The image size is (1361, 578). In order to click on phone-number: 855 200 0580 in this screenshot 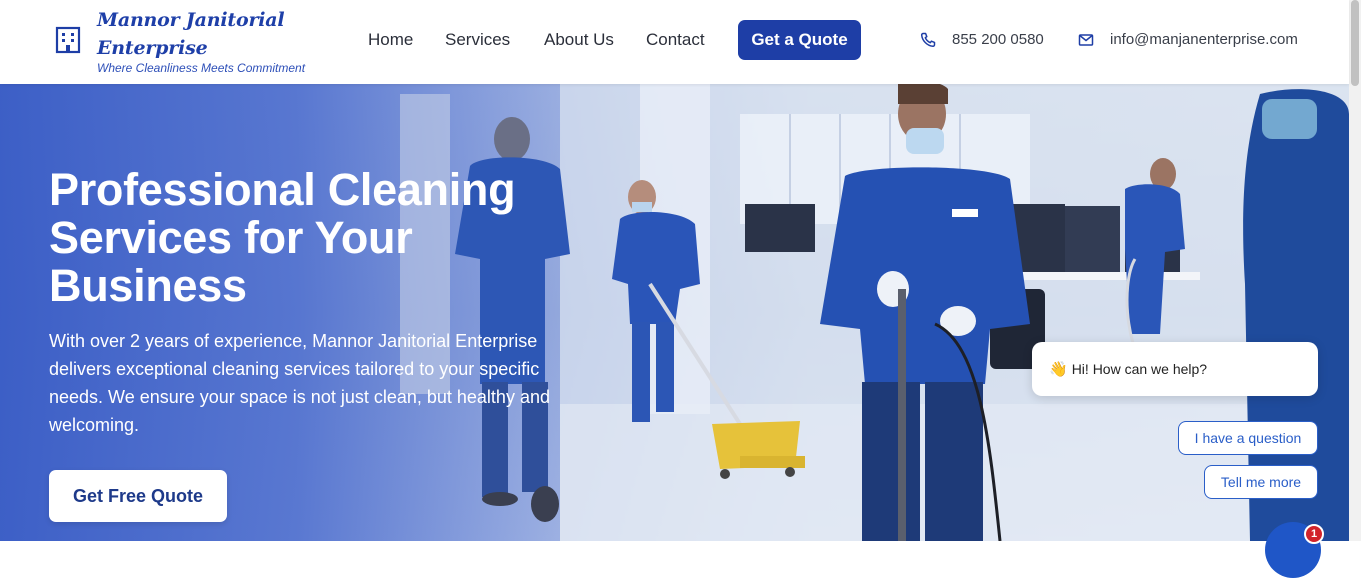, I will do `click(998, 39)`.